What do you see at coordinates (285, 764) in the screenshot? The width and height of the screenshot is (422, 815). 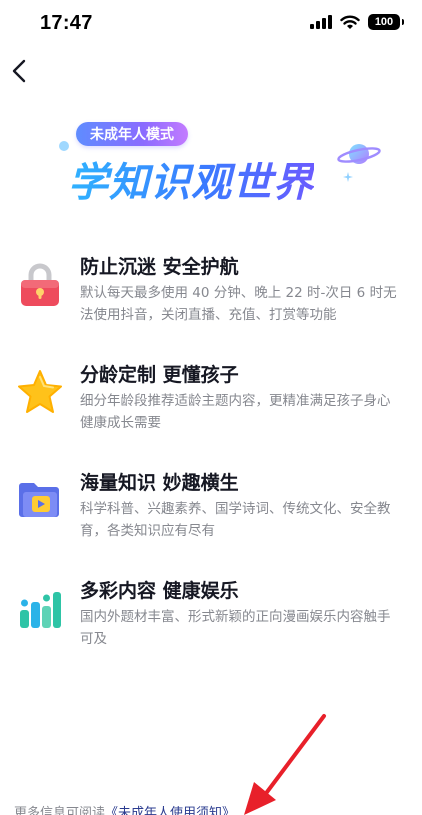 I see `annotation-arrow-icon` at bounding box center [285, 764].